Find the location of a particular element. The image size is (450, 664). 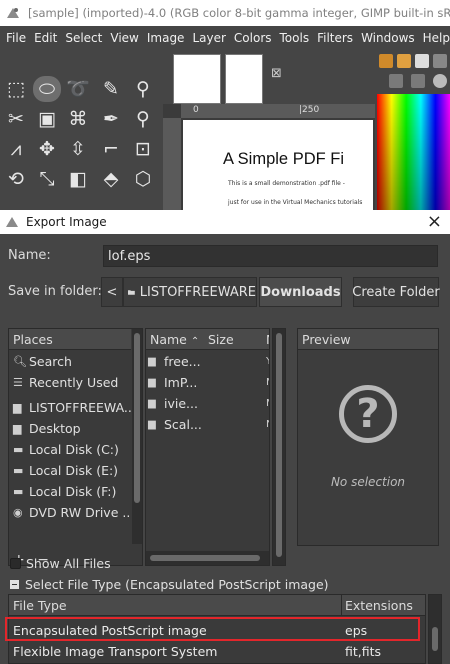

files-horizontal-scrollbar is located at coordinates (207, 558).